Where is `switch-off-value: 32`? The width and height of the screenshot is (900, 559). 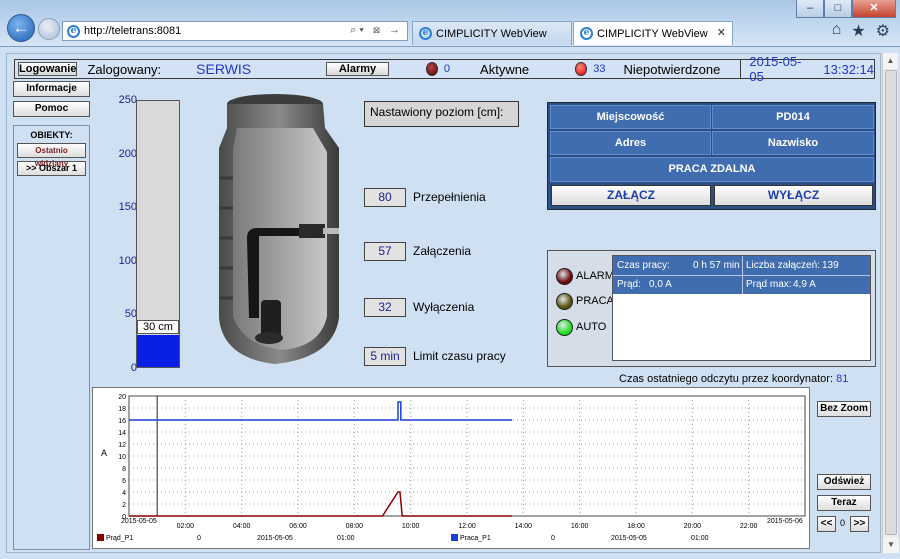
switch-off-value: 32 is located at coordinates (385, 307).